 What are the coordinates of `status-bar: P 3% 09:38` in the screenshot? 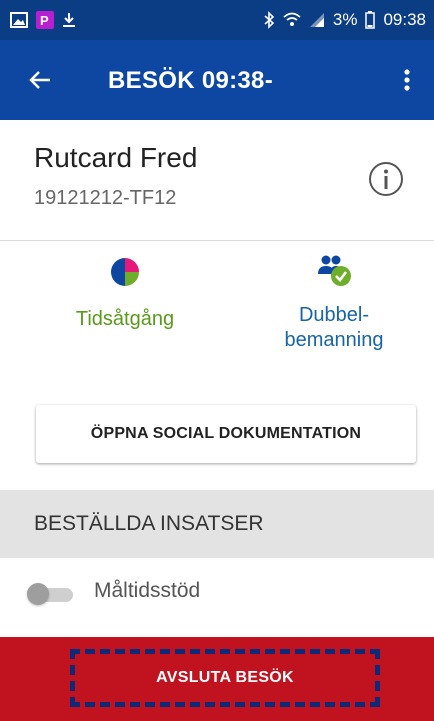 It's located at (217, 20).